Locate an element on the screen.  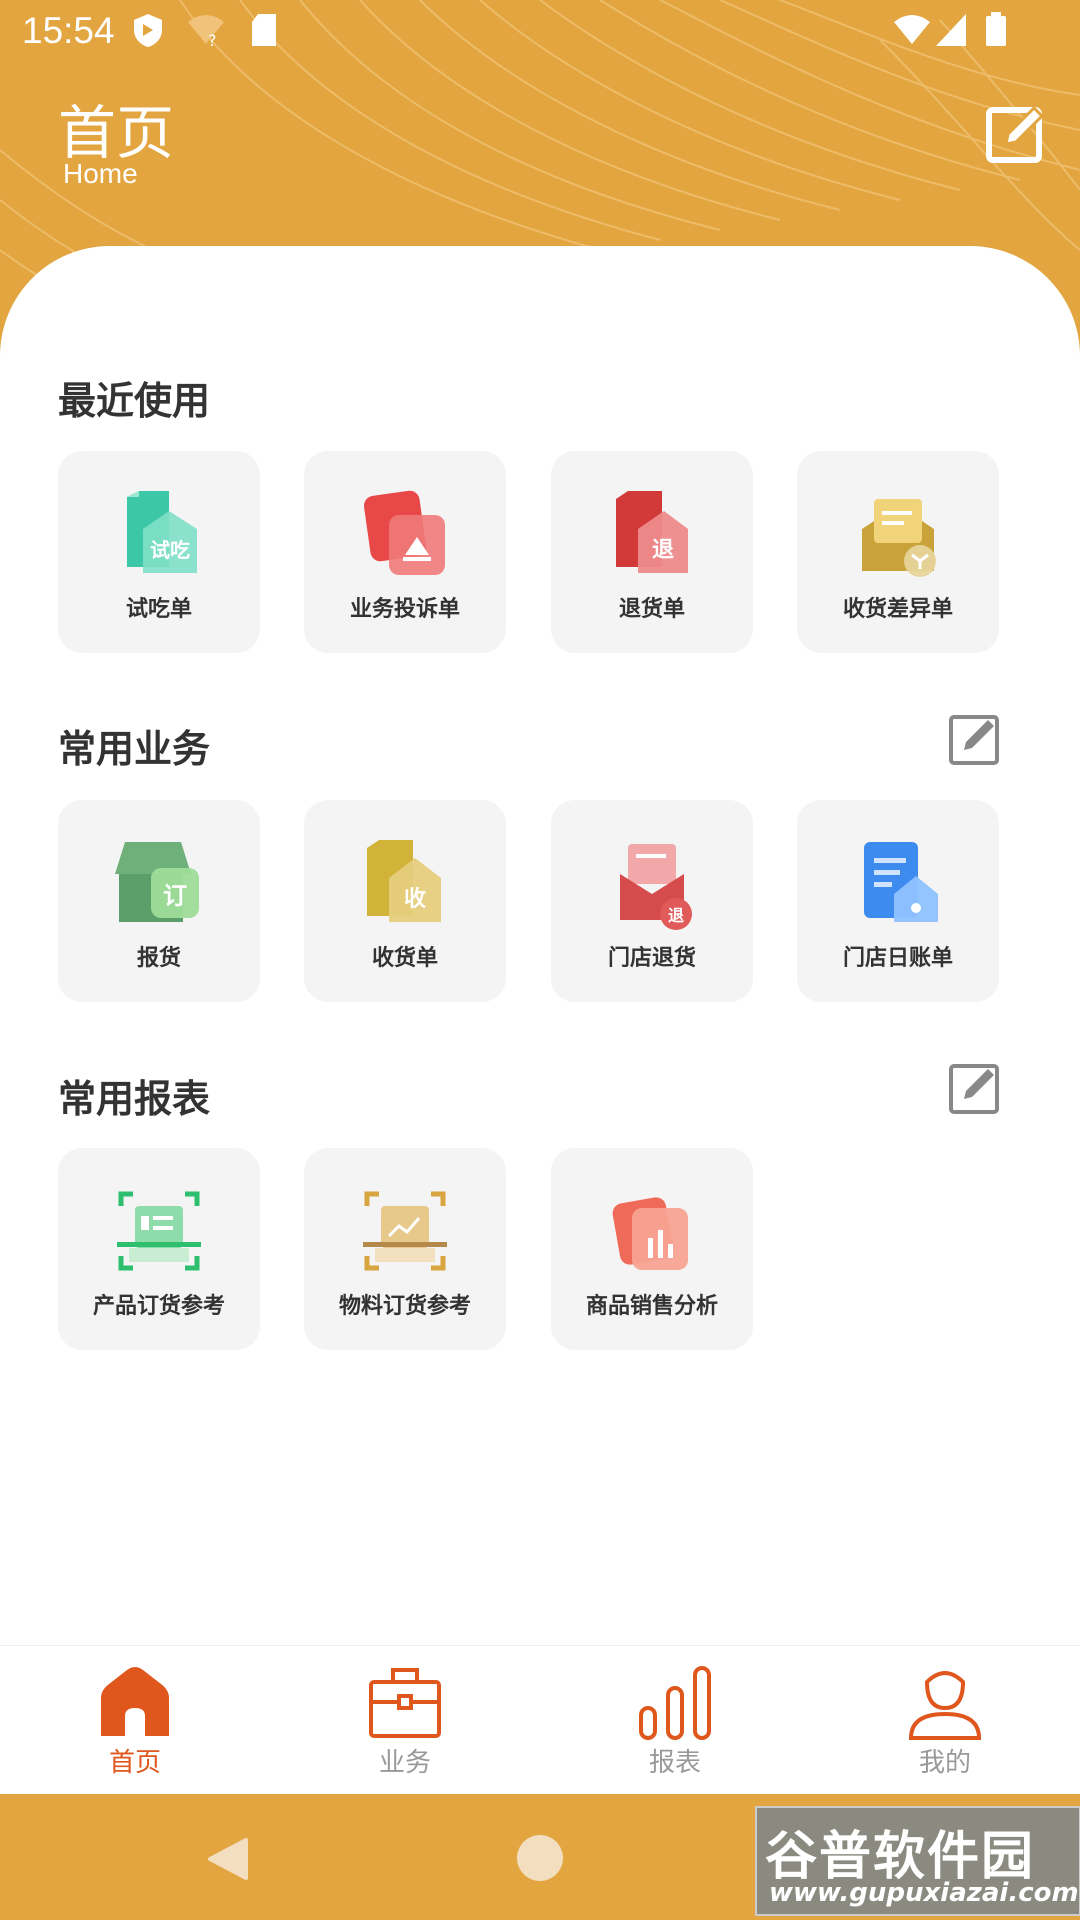
tile-label: 门店退货 is located at coordinates (651, 958).